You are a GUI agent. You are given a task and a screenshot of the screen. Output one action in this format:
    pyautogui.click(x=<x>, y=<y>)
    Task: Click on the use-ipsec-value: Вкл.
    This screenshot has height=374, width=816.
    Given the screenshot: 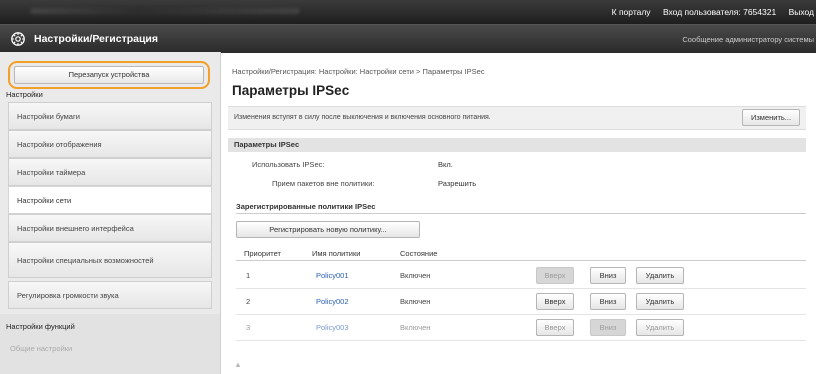 What is the action you would take?
    pyautogui.click(x=445, y=164)
    